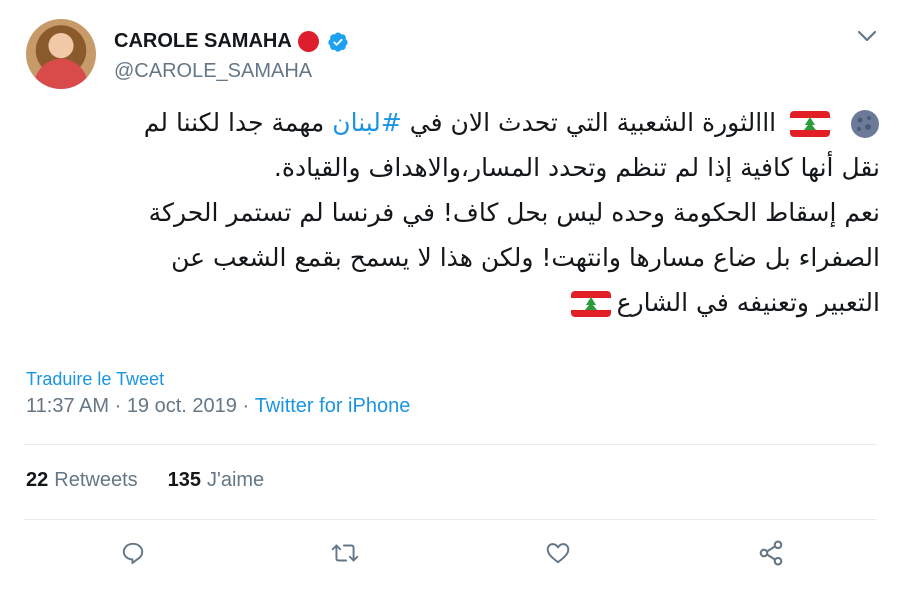  Describe the element at coordinates (203, 41) in the screenshot. I see `display-name: CAROLE SAMAHA` at that location.